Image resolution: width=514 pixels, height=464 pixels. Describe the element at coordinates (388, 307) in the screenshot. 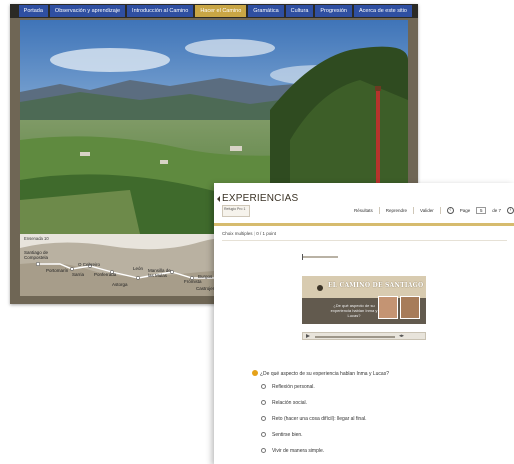

I see `person-photo-inma` at that location.